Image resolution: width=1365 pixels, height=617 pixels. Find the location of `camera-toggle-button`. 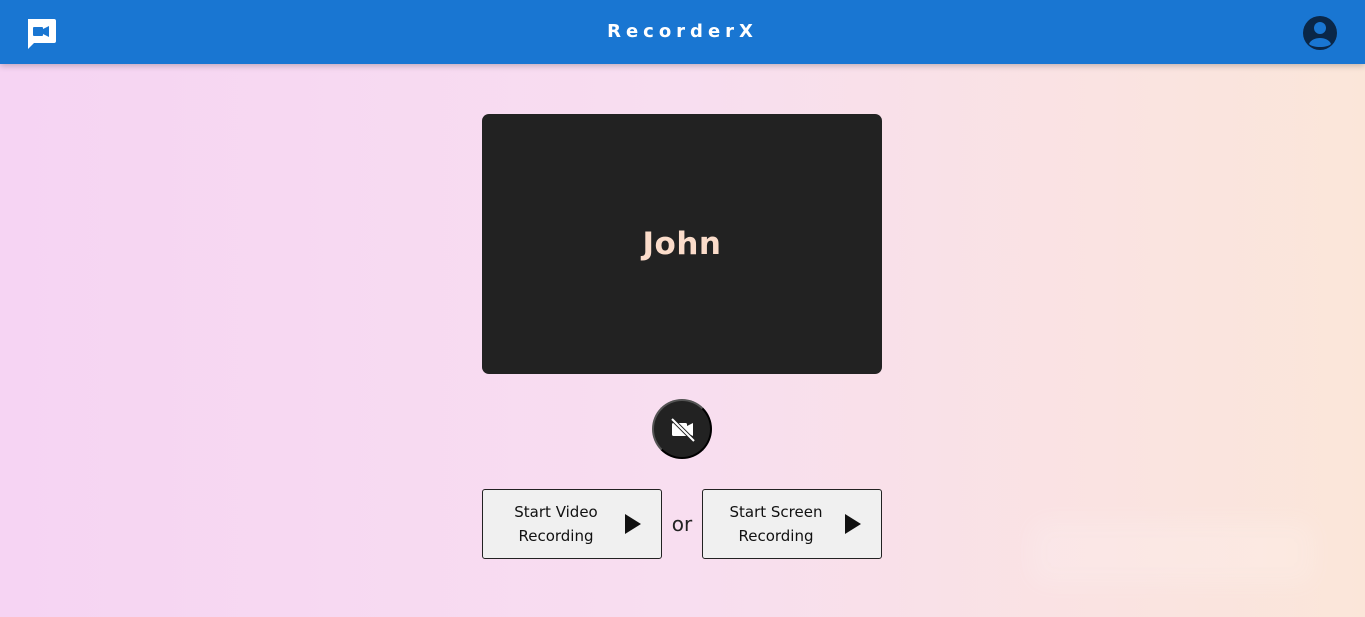

camera-toggle-button is located at coordinates (682, 429).